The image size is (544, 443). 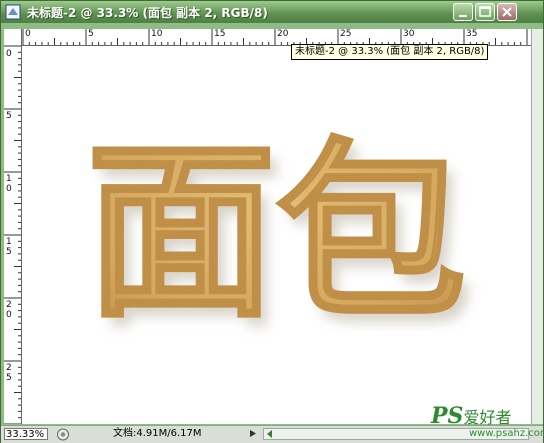 What do you see at coordinates (463, 12) in the screenshot?
I see `minimize-button` at bounding box center [463, 12].